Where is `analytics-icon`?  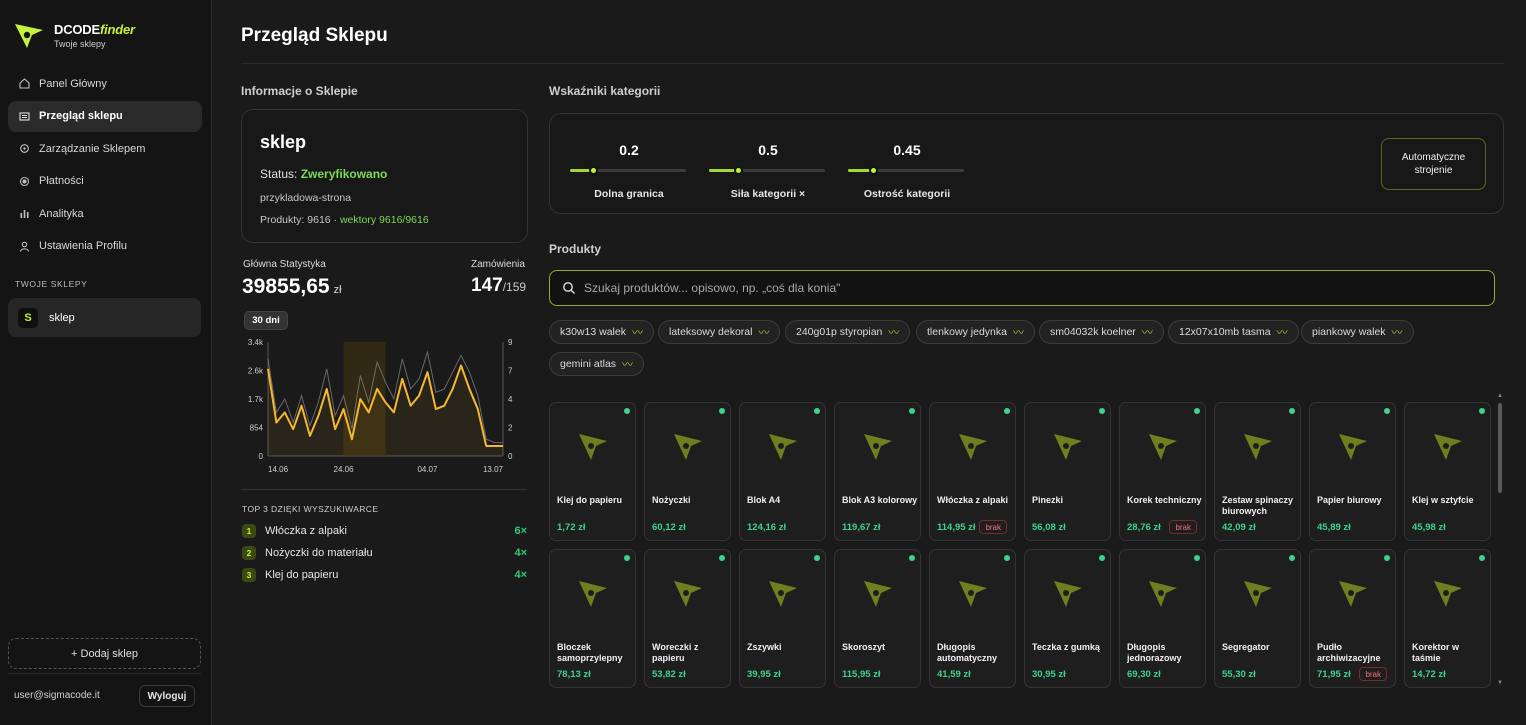 analytics-icon is located at coordinates (24, 214).